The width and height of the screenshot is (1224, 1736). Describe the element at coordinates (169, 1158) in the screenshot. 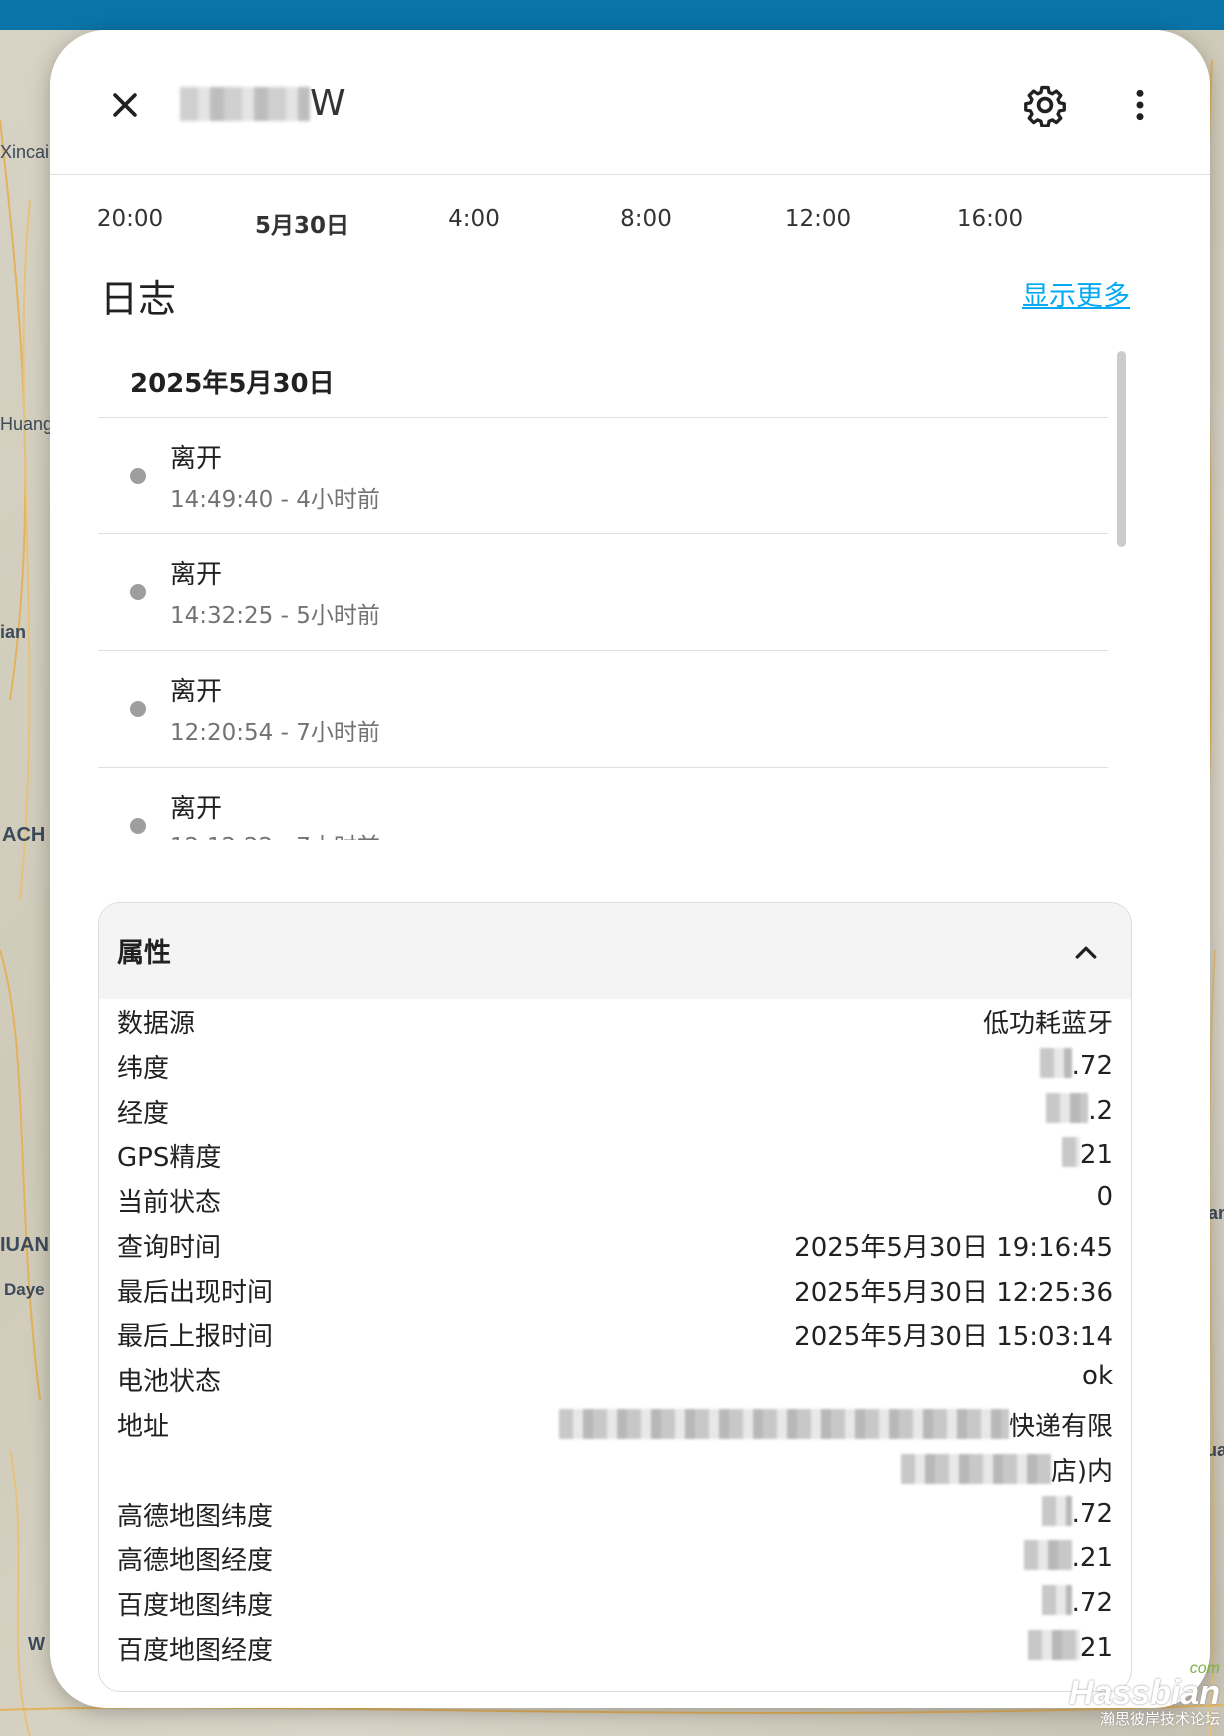

I see `attribute-key: GPS精度` at that location.